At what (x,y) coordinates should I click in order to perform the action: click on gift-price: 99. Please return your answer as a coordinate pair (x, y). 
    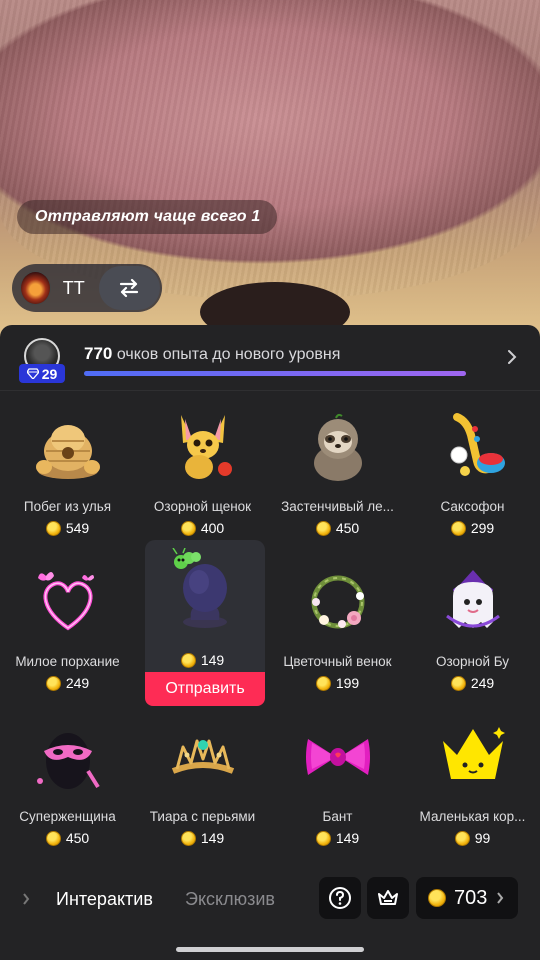
    Looking at the image, I should click on (472, 838).